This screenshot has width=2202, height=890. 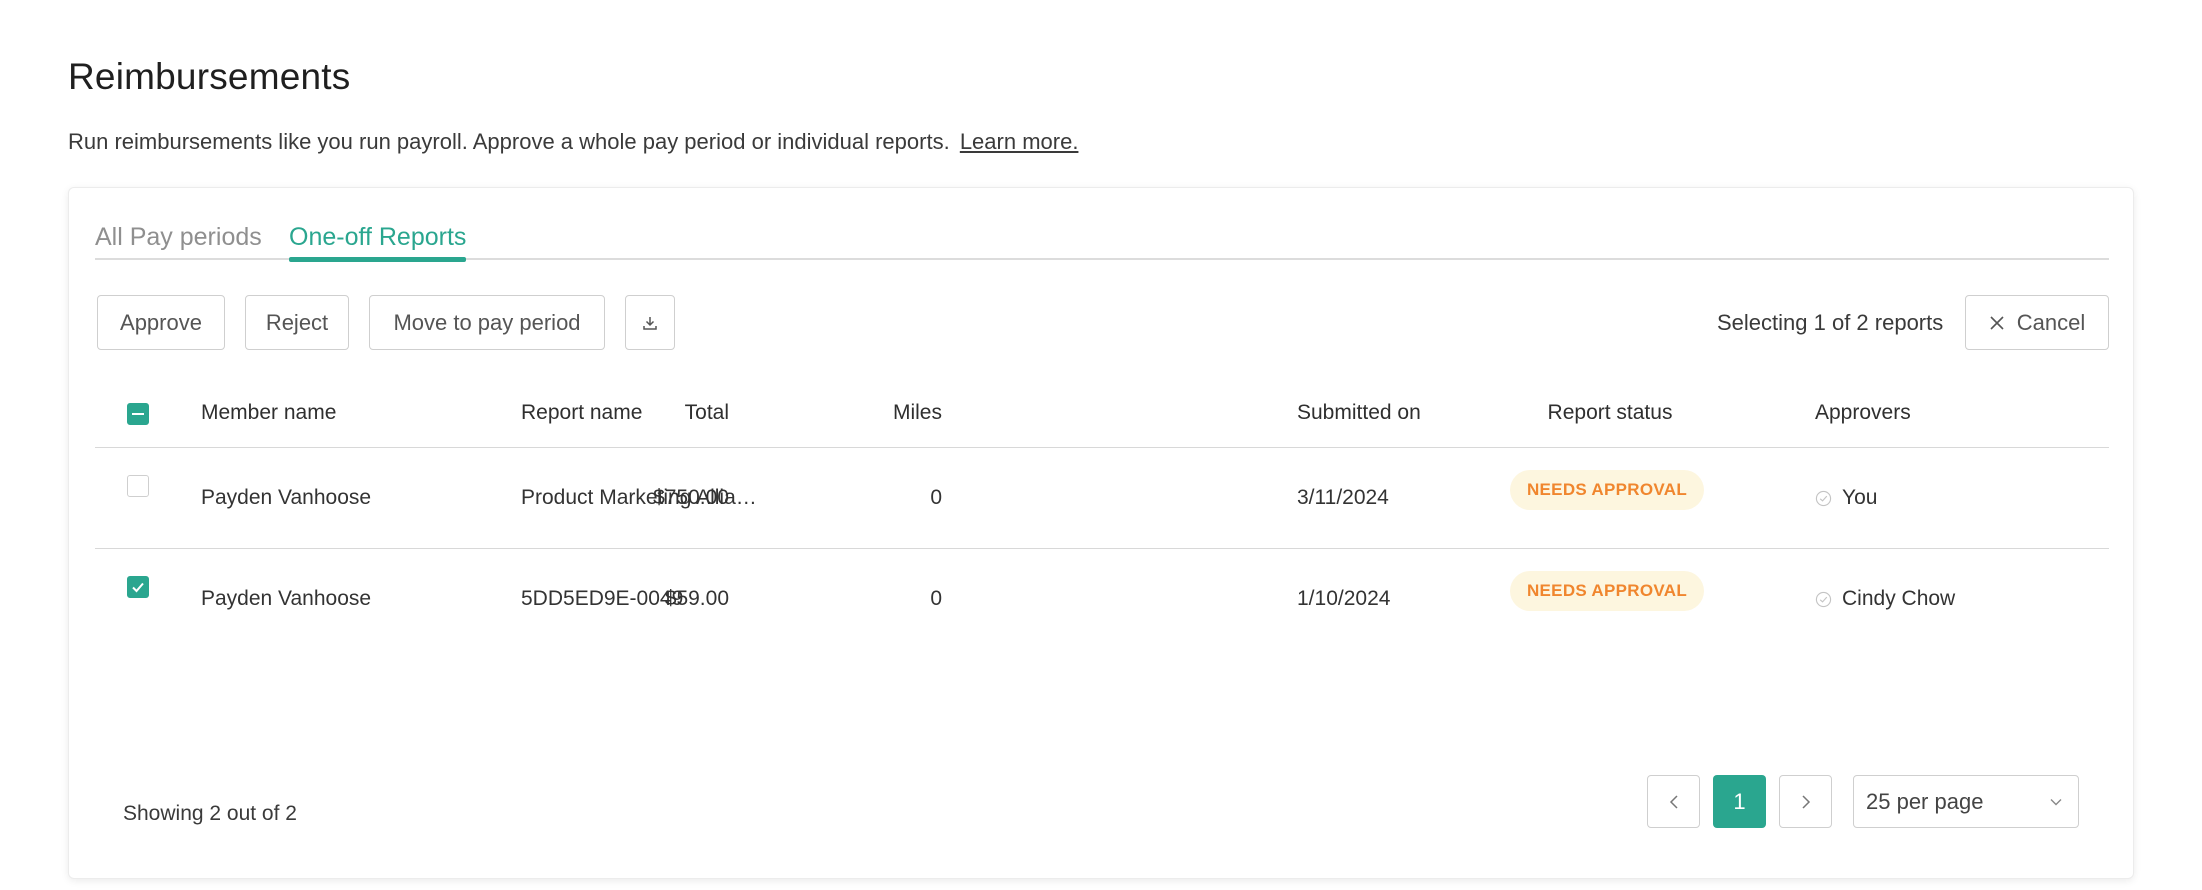 I want to click on close-icon, so click(x=1997, y=322).